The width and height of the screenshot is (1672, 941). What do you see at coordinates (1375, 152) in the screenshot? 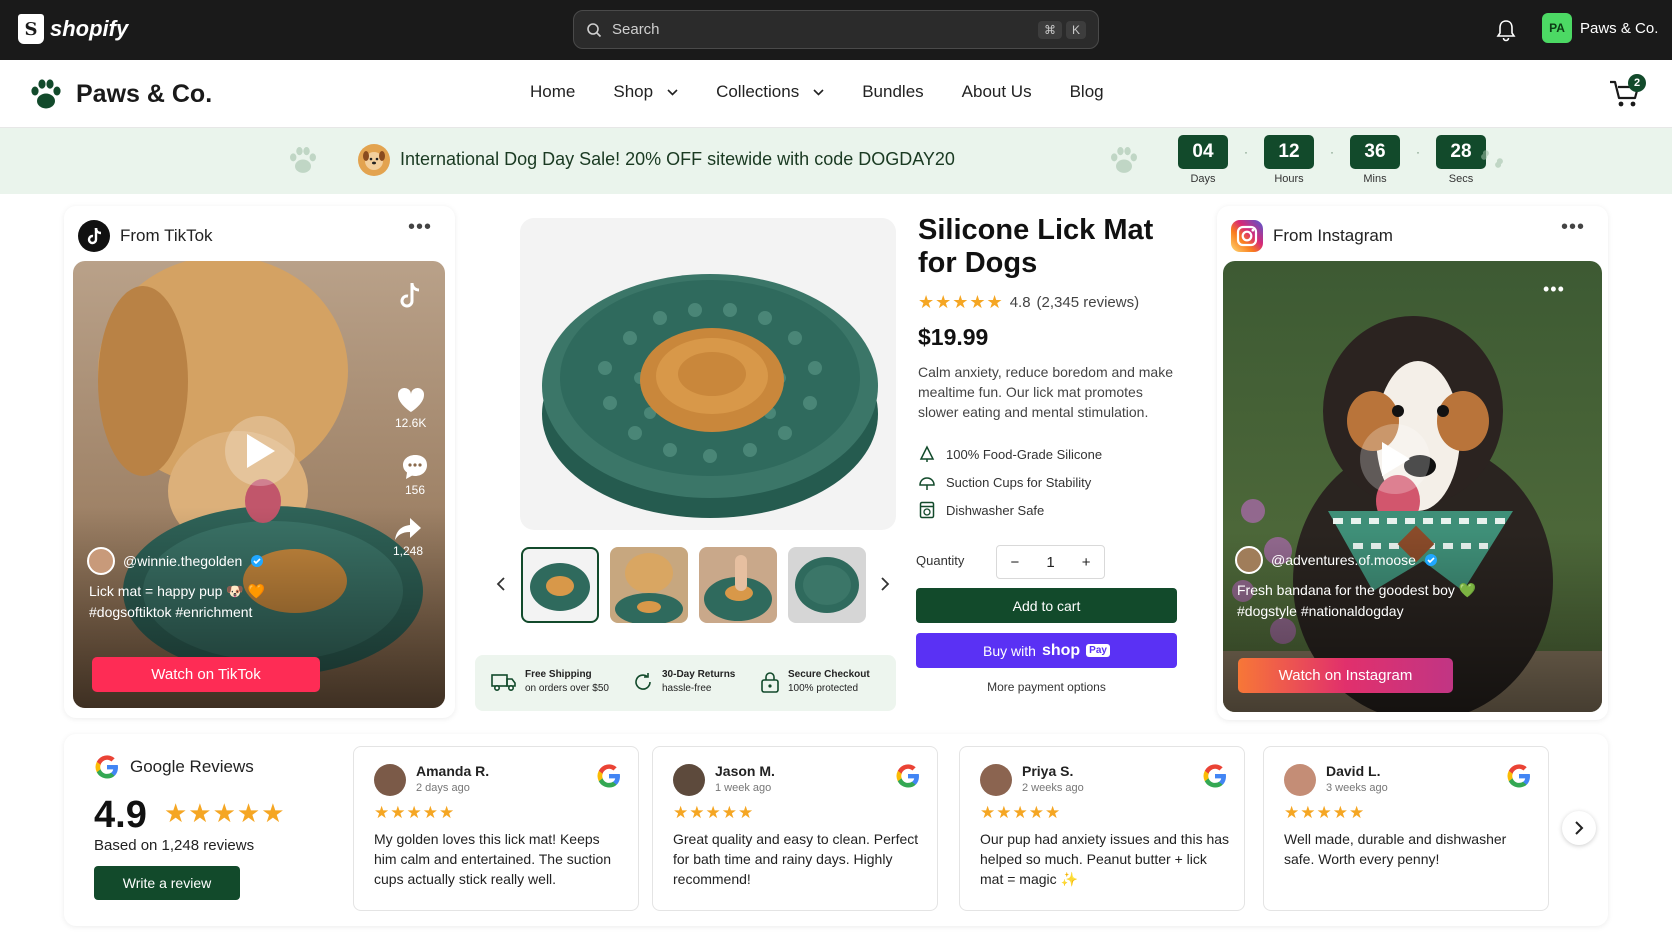
I see `countdown-value: 36` at bounding box center [1375, 152].